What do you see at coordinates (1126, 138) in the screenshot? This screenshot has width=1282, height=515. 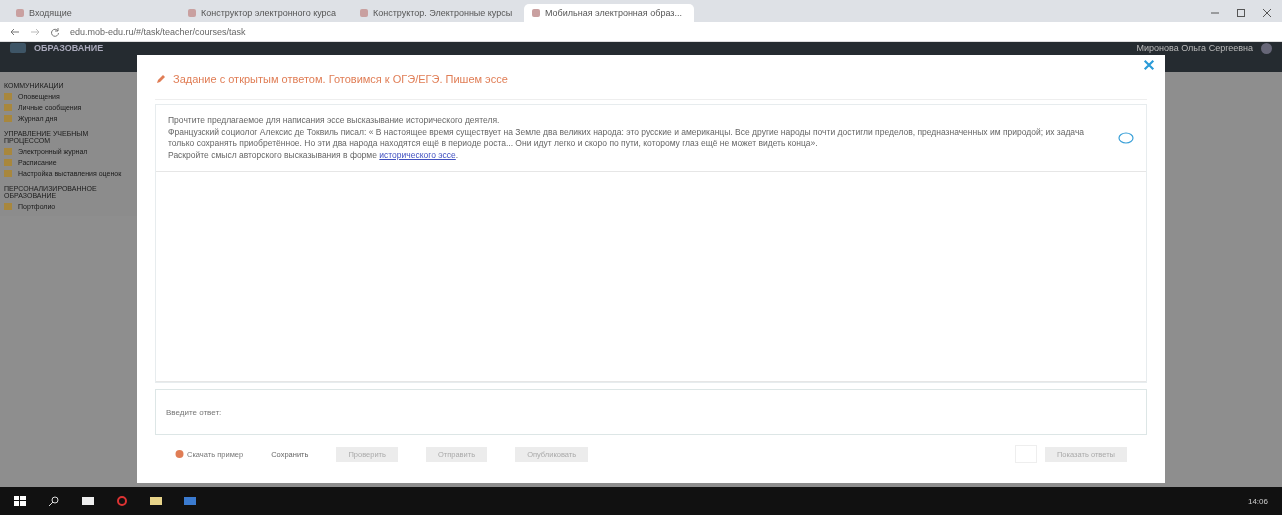 I see `circle-icon` at bounding box center [1126, 138].